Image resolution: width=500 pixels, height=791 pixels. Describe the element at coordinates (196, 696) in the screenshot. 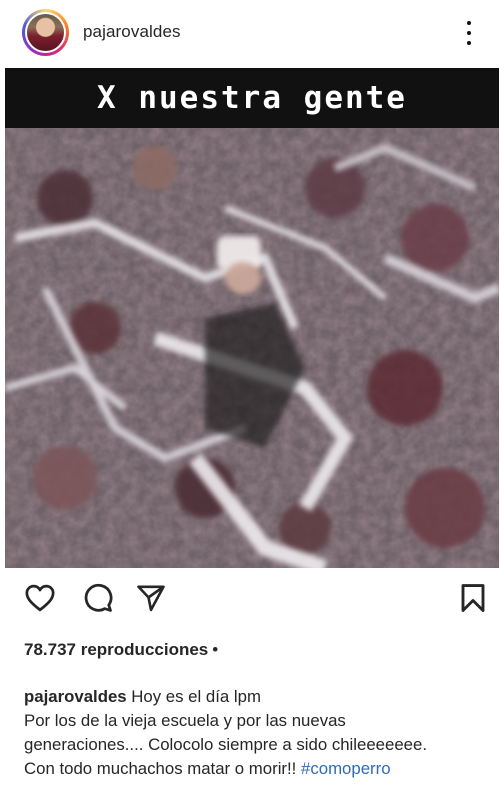

I see `caption-text-1: Hoy es el día lpm` at that location.